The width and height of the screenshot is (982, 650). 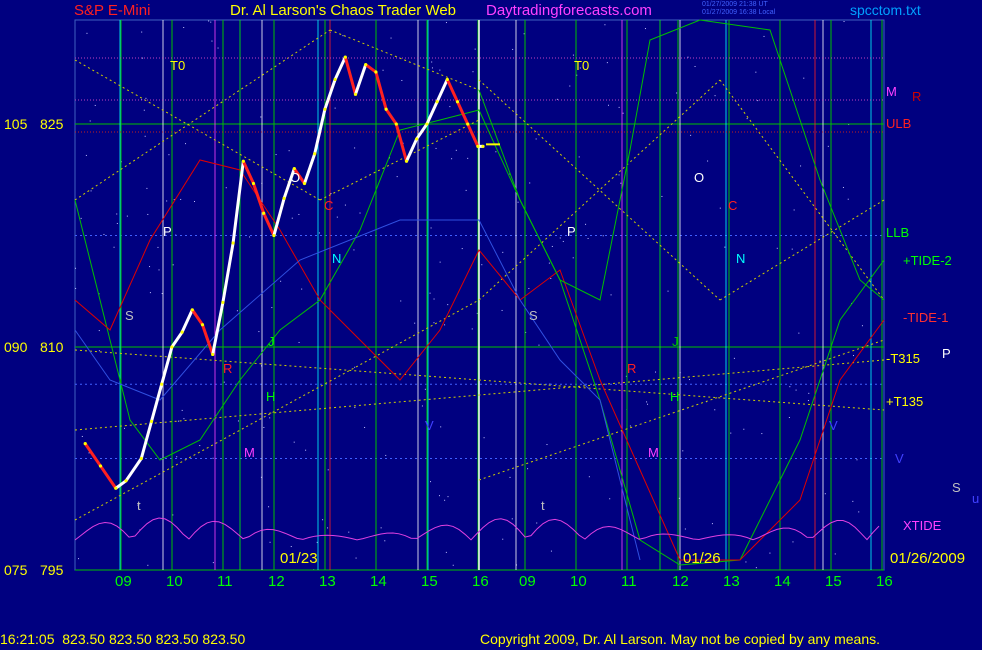 What do you see at coordinates (480, 581) in the screenshot?
I see `x-tick-label: 16` at bounding box center [480, 581].